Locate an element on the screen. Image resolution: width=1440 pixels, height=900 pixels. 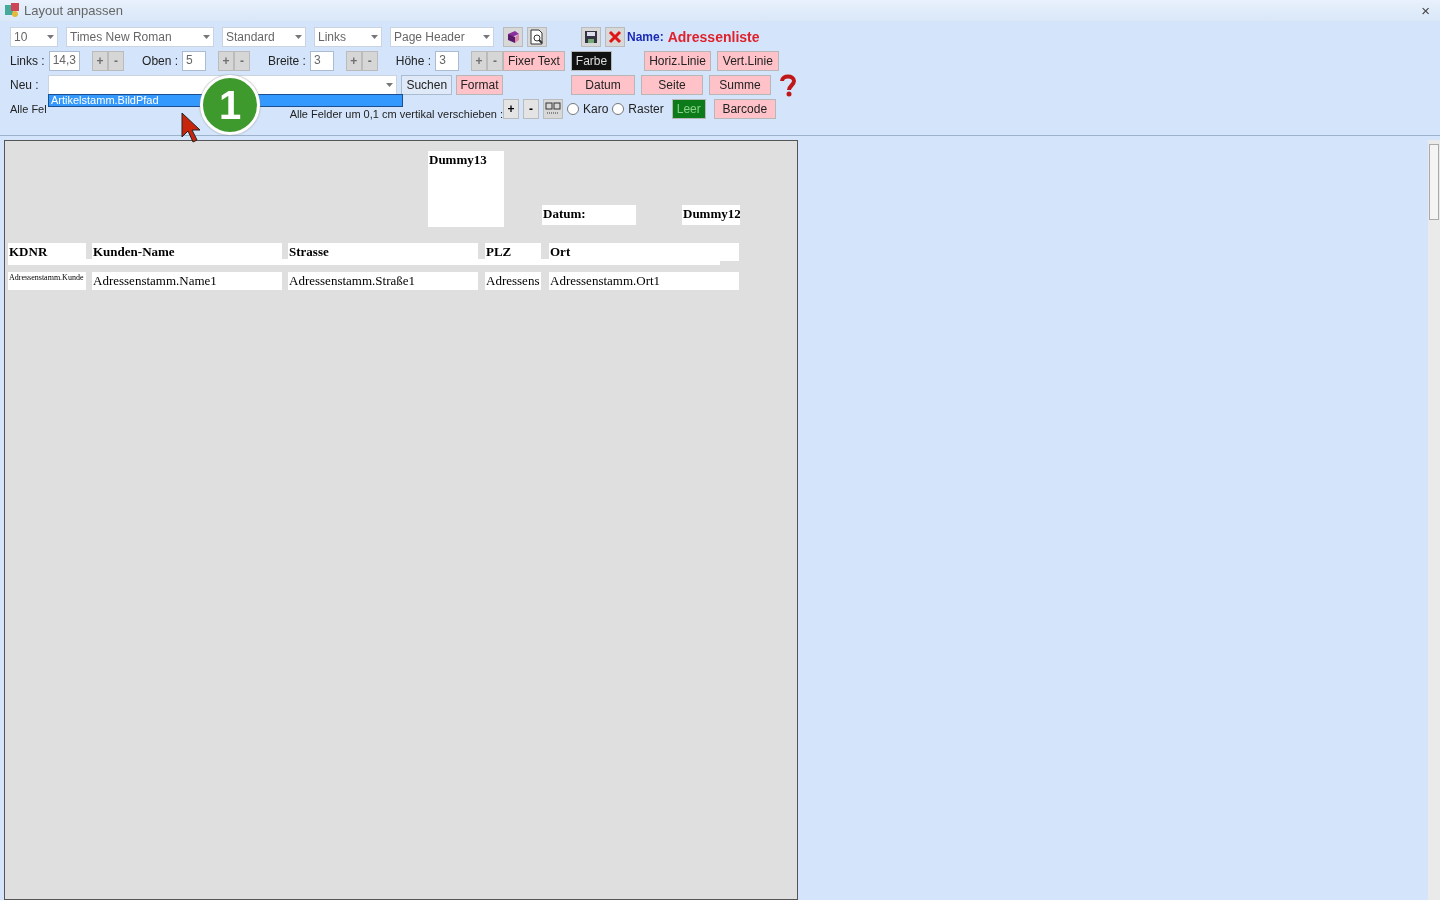
step-badge: 1 is located at coordinates (230, 105).